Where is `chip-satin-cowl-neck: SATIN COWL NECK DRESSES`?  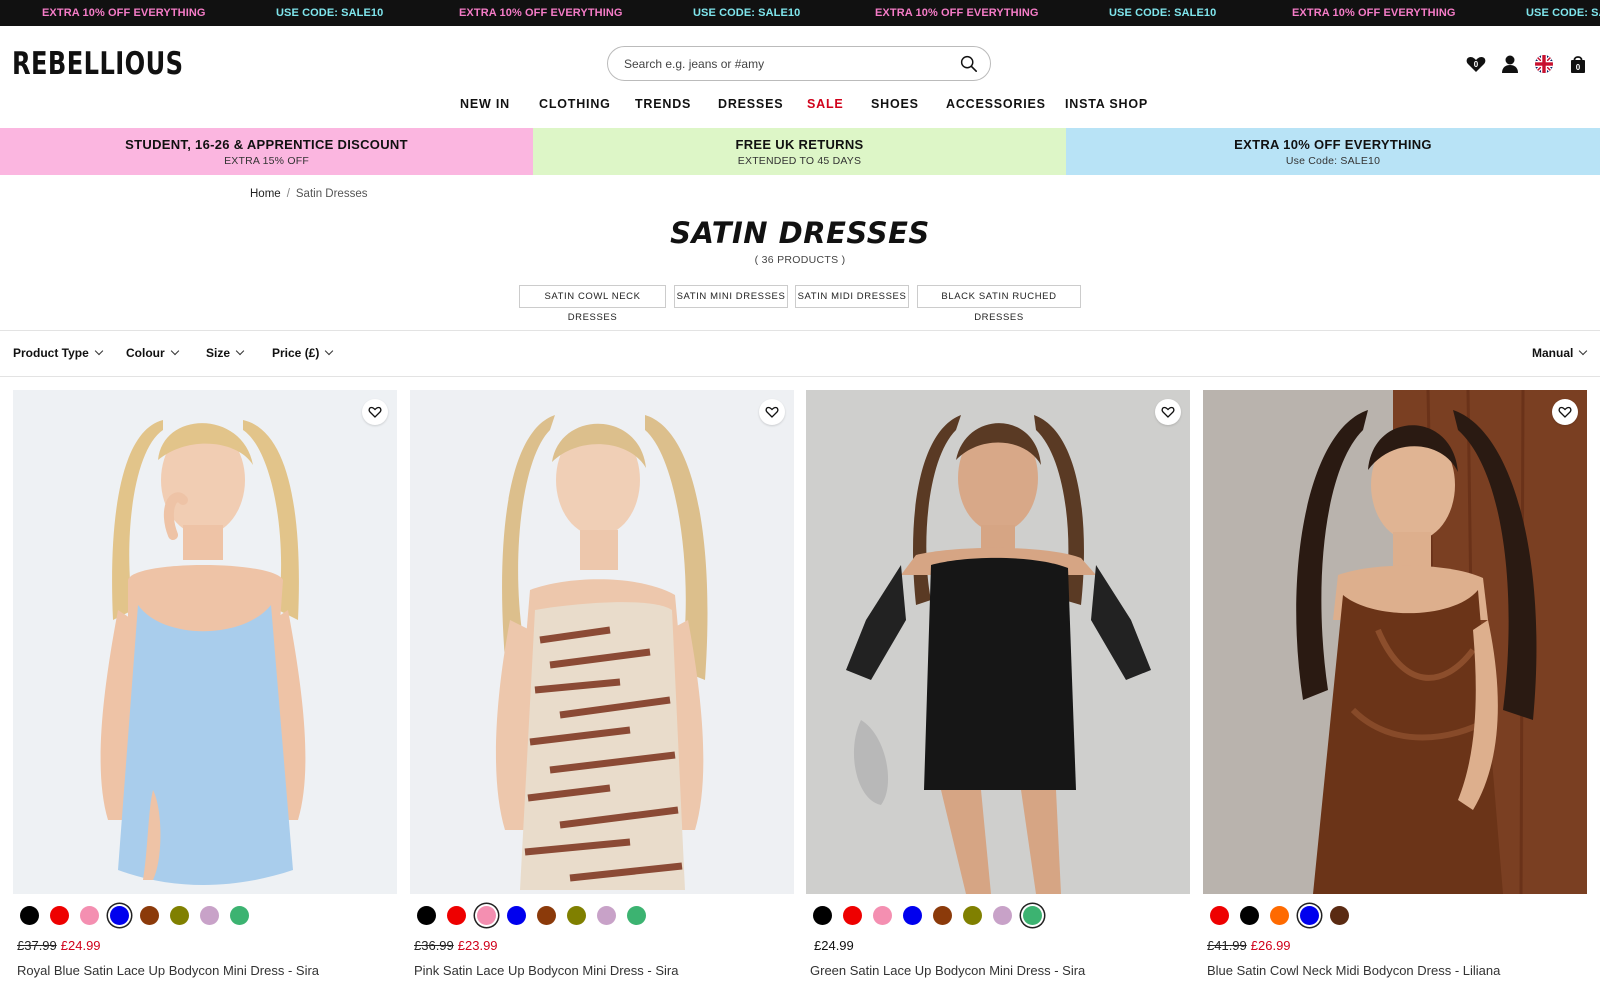 chip-satin-cowl-neck: SATIN COWL NECK DRESSES is located at coordinates (592, 304).